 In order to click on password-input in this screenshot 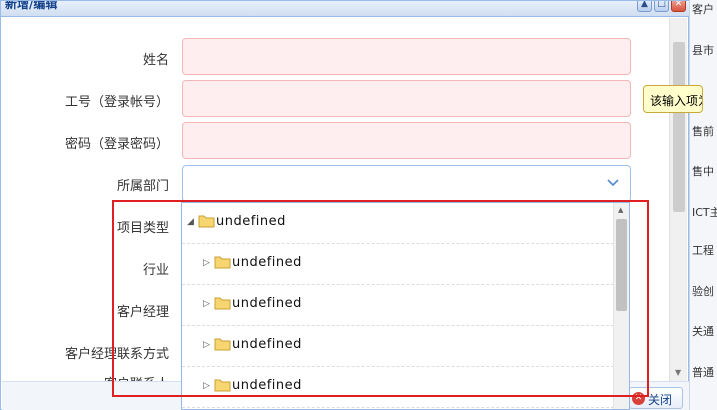, I will do `click(406, 140)`.